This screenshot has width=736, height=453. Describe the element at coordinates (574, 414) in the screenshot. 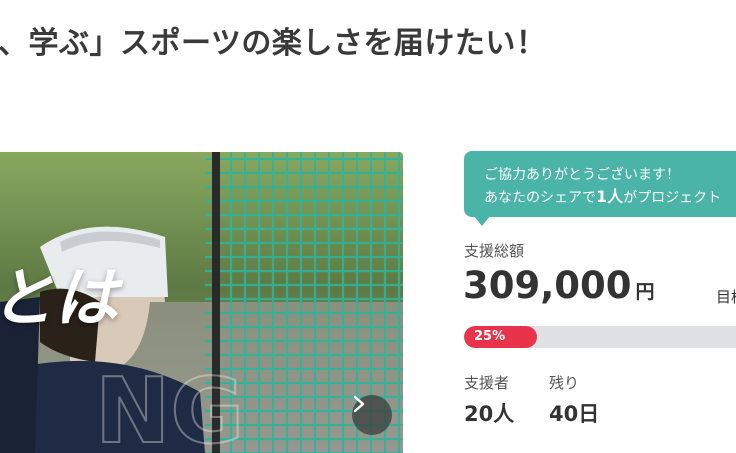

I see `remaining-value: 40日` at that location.